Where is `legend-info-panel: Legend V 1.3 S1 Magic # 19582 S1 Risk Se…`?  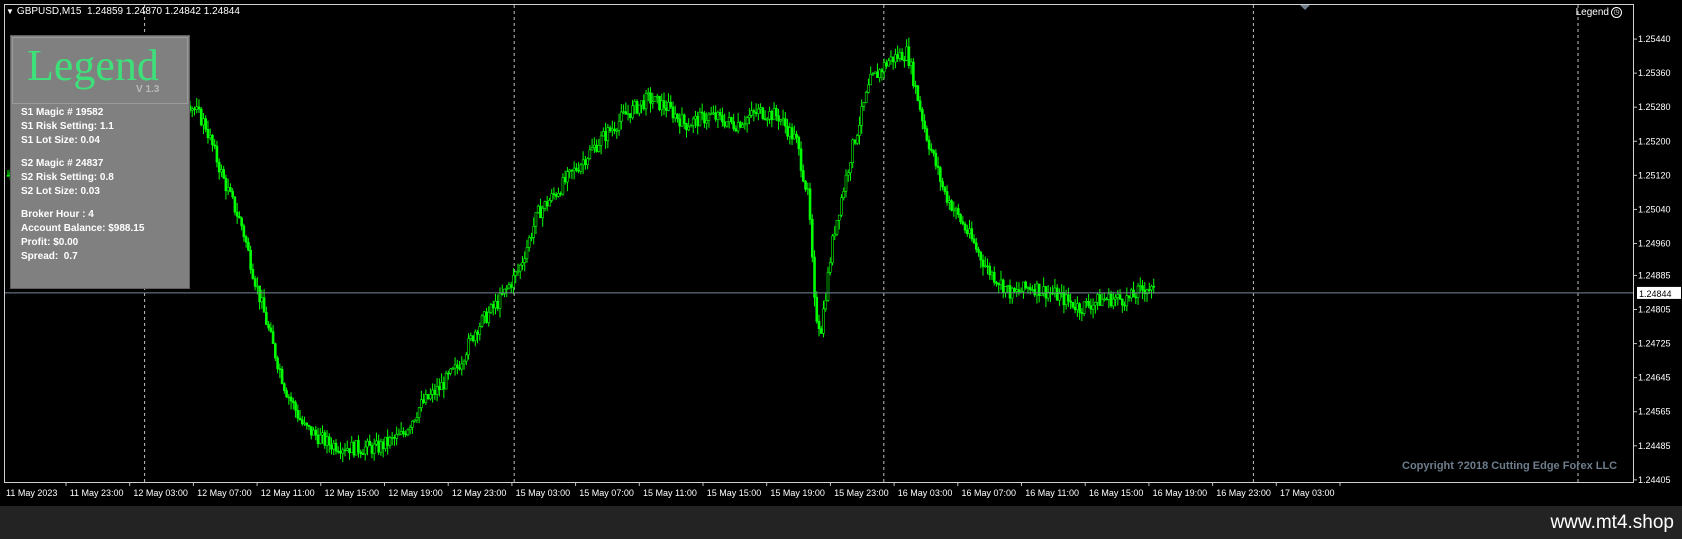
legend-info-panel: Legend V 1.3 S1 Magic # 19582 S1 Risk Se… is located at coordinates (100, 162).